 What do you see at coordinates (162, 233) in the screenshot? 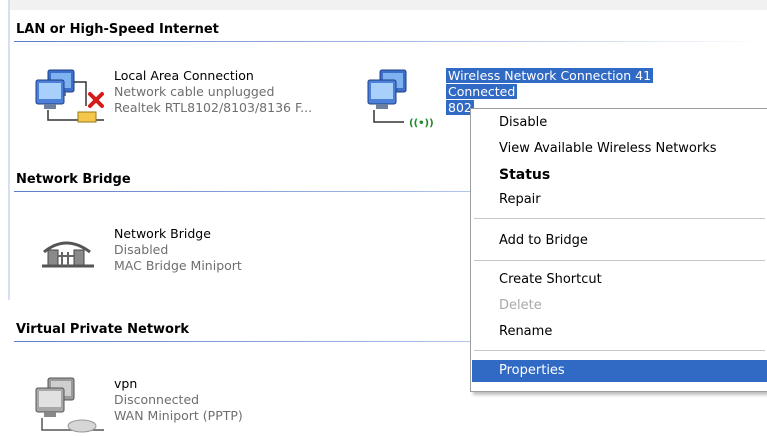
I see `bridge-name: Network Bridge` at bounding box center [162, 233].